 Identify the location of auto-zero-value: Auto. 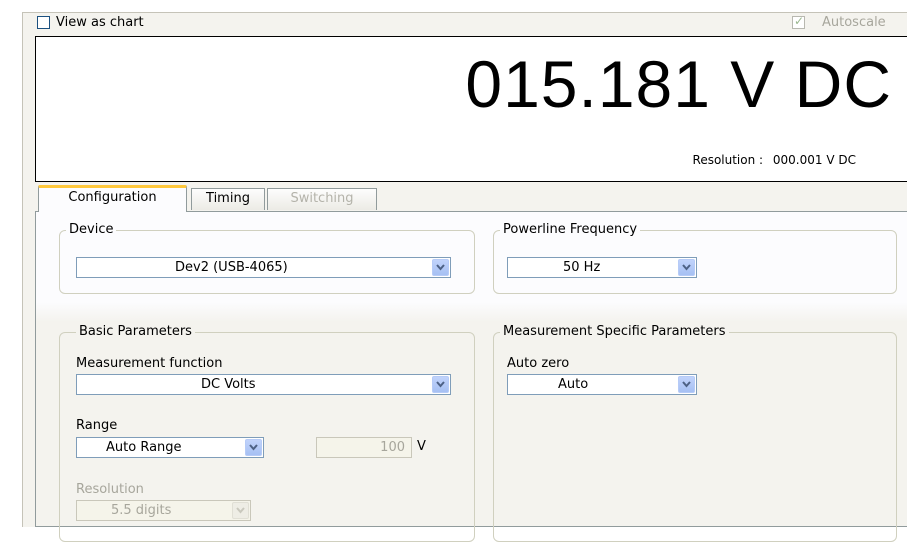
(573, 384).